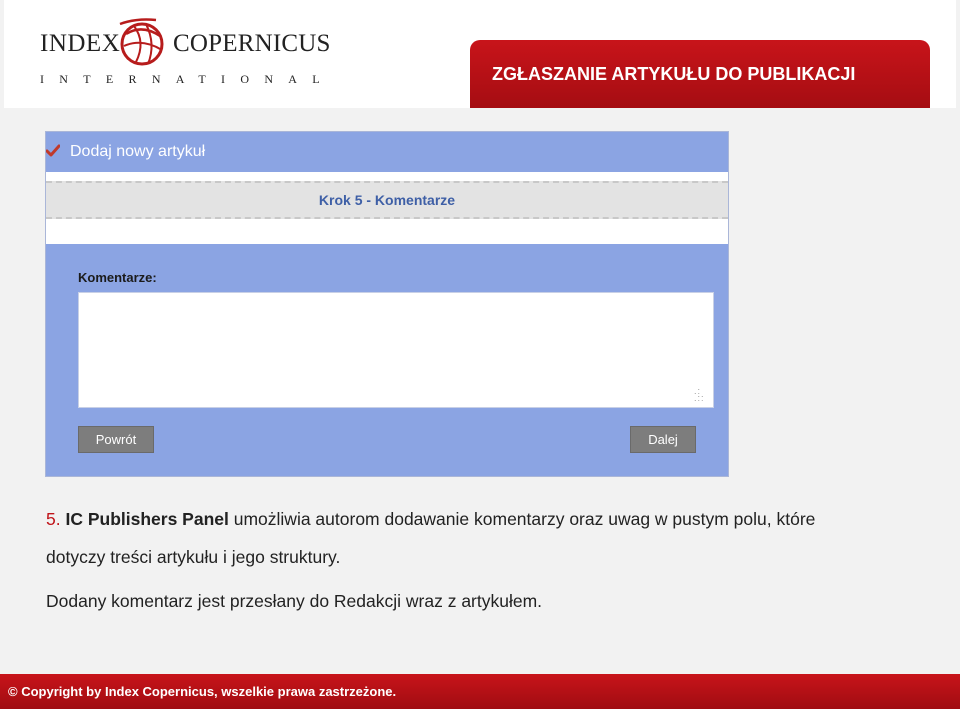 This screenshot has width=960, height=709. What do you see at coordinates (396, 350) in the screenshot?
I see `comments-textarea` at bounding box center [396, 350].